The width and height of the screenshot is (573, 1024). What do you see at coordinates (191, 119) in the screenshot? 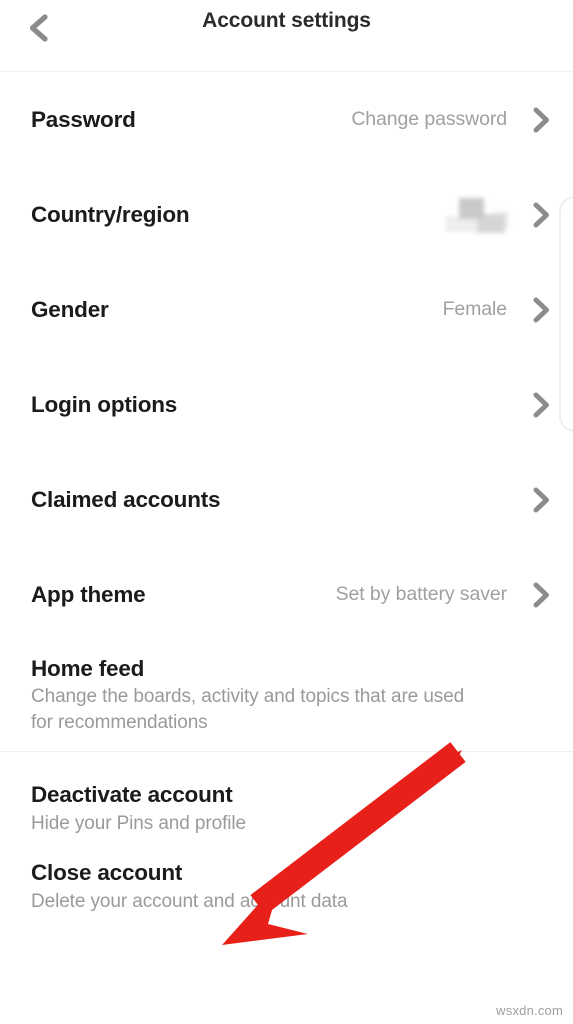
I see `row-main: Password` at bounding box center [191, 119].